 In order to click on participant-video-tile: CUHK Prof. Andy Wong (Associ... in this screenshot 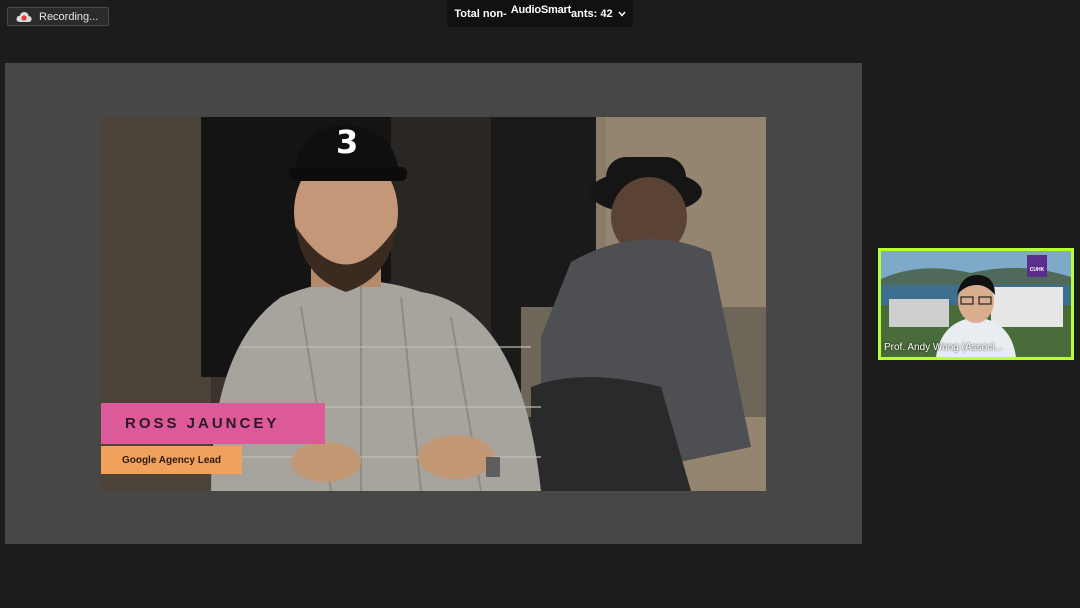, I will do `click(976, 304)`.